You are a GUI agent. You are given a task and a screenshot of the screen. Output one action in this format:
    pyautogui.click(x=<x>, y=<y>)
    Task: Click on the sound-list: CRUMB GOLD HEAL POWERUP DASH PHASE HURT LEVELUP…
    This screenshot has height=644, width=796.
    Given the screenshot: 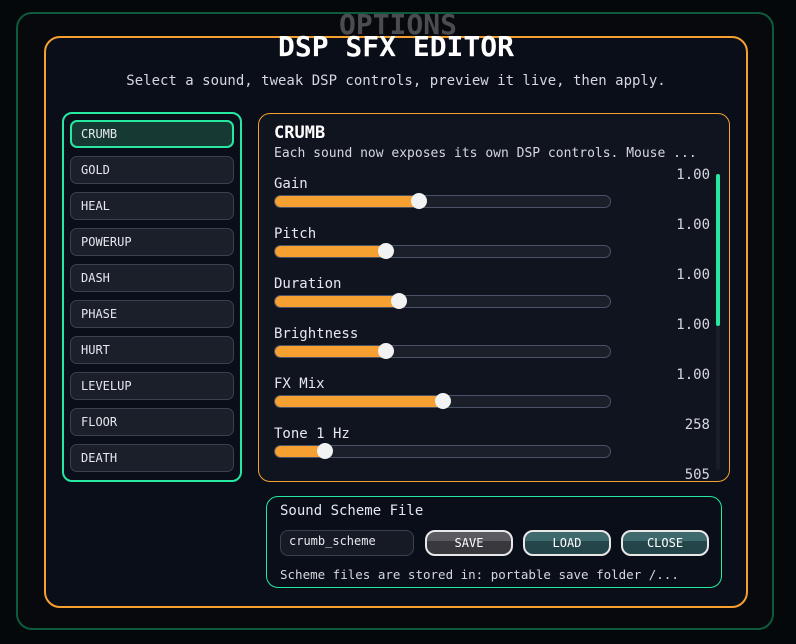 What is the action you would take?
    pyautogui.click(x=152, y=297)
    